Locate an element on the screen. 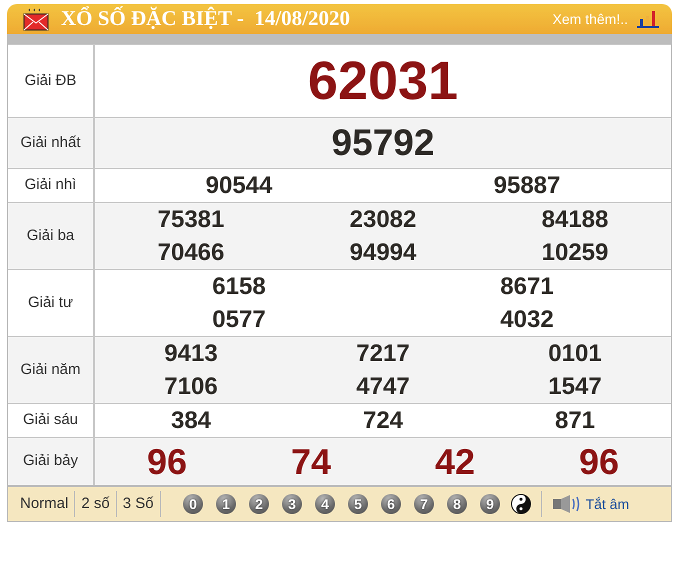 The height and width of the screenshot is (567, 679). digit-ball: 0 is located at coordinates (193, 504).